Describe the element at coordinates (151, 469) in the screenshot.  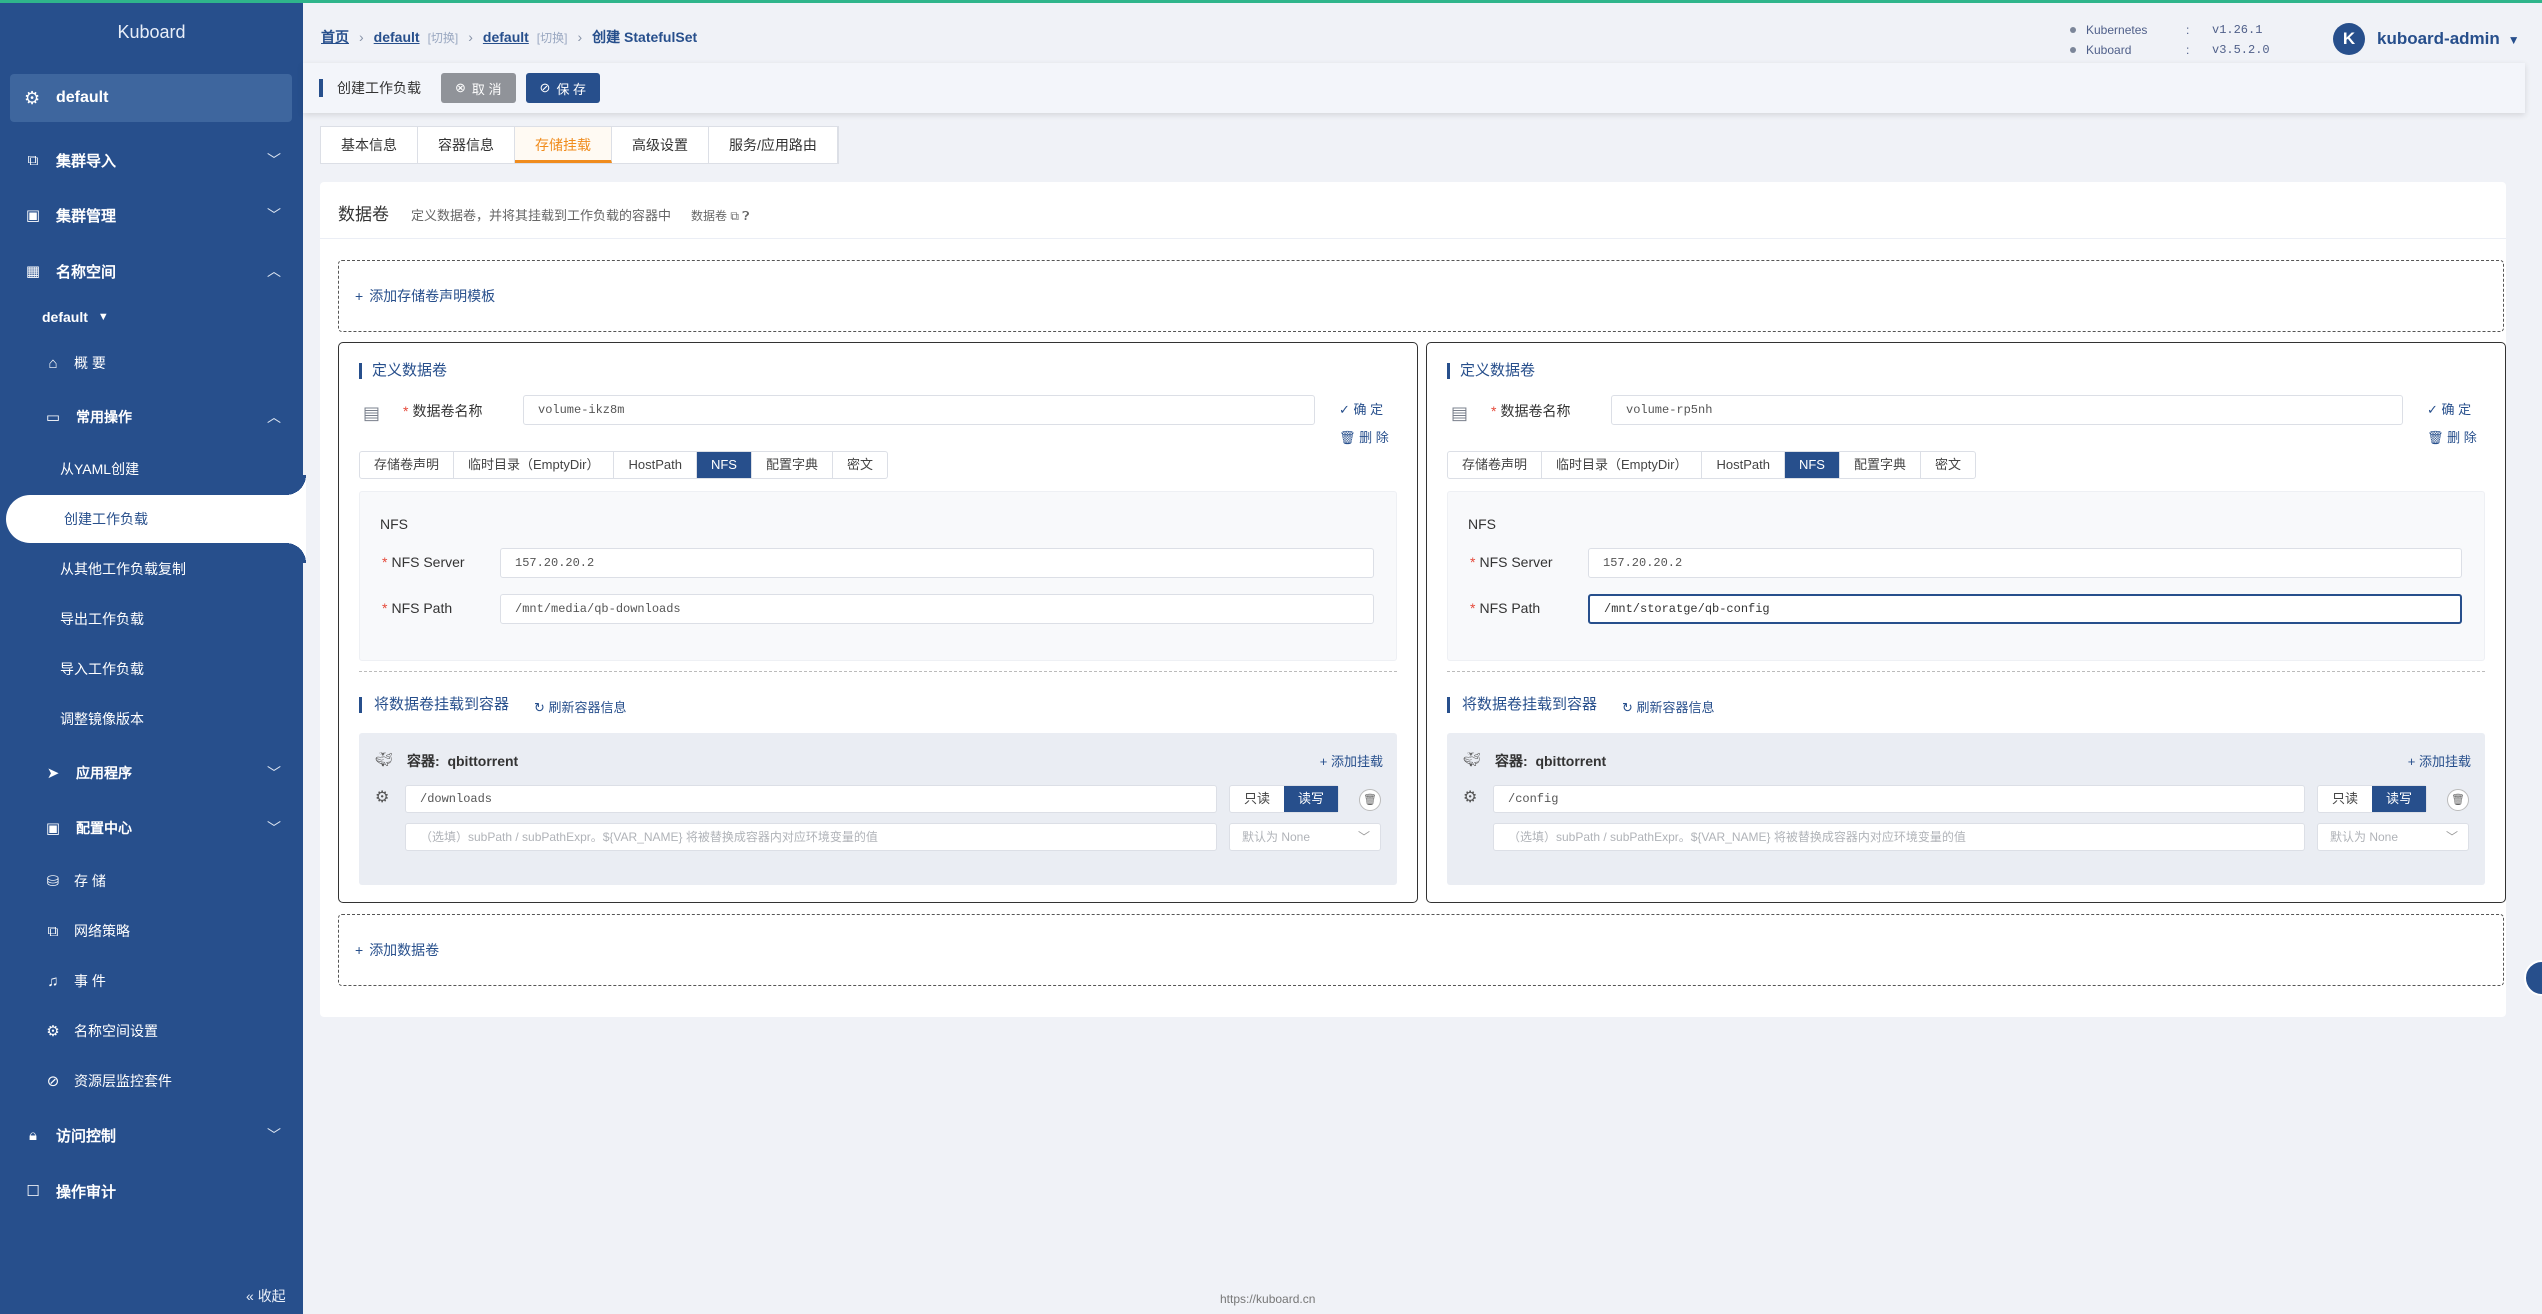
I see `sidebar-item-from-yaml: 从YAML创建` at that location.